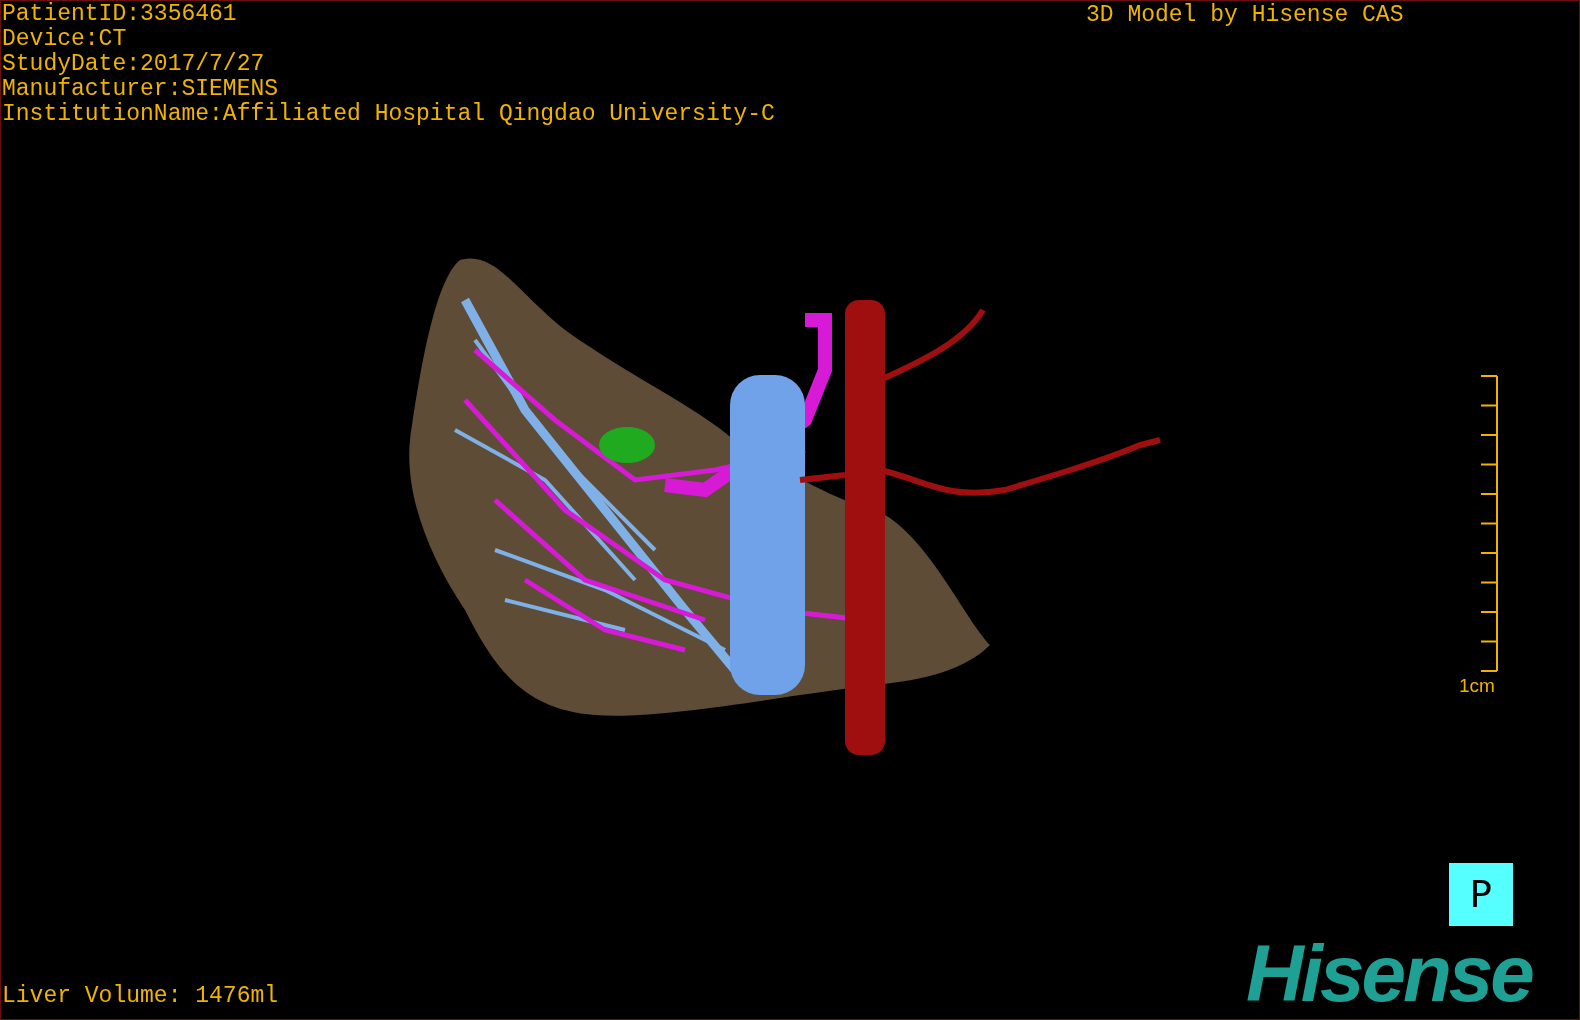 Image resolution: width=1580 pixels, height=1020 pixels. Describe the element at coordinates (1389, 974) in the screenshot. I see `brand-logo: Hisense` at that location.